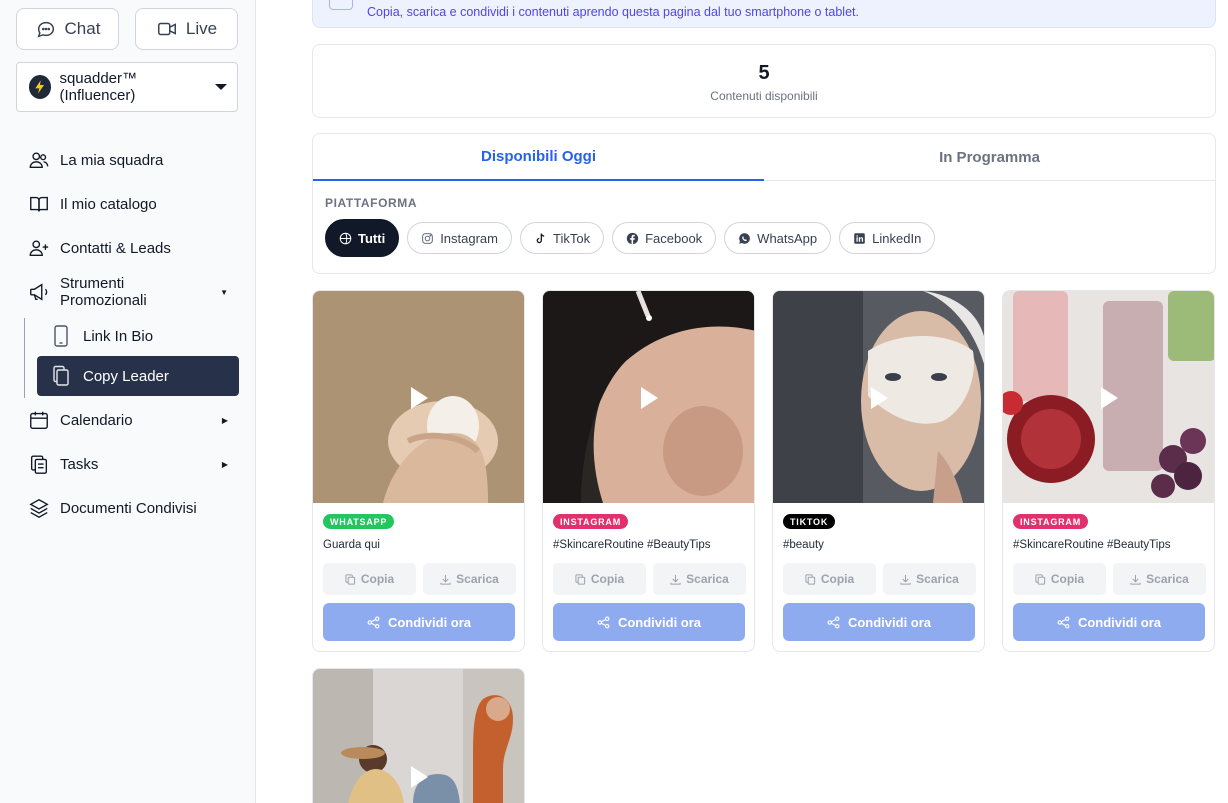 This screenshot has height=803, width=1228. I want to click on tab-in-programma: In Programma, so click(989, 157).